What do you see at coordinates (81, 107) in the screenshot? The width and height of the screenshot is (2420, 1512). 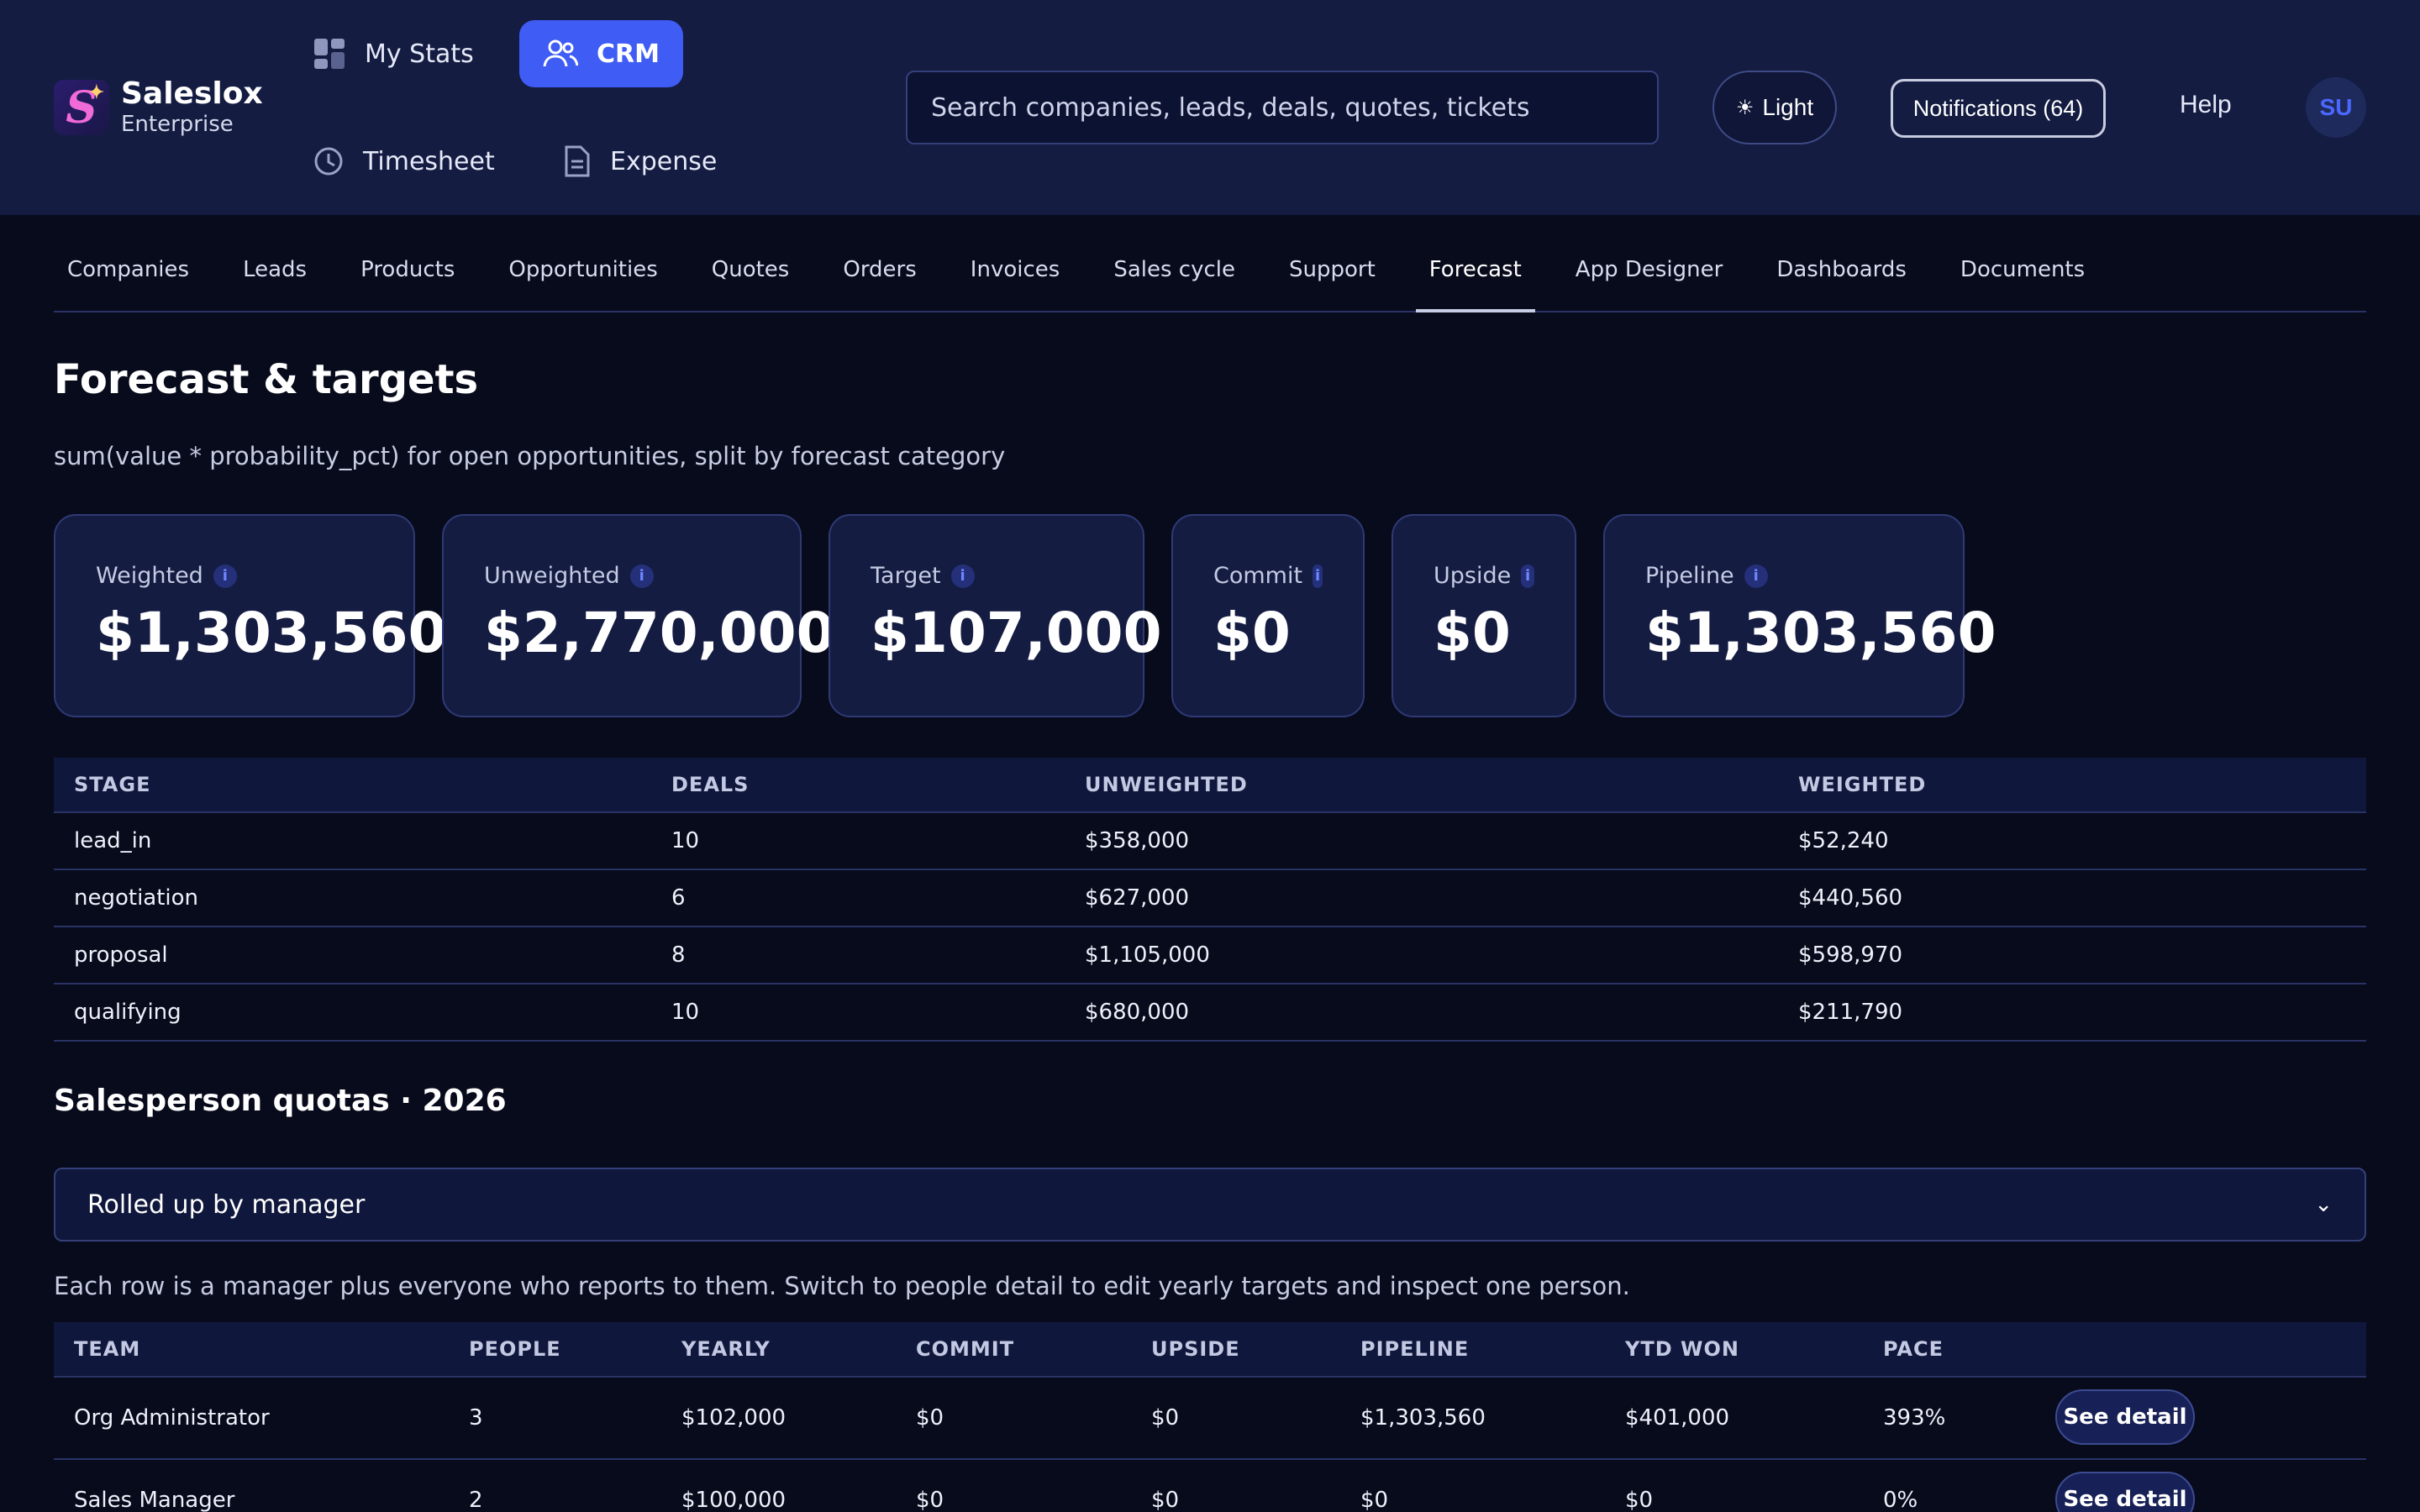 I see `brand-logo: S ✦` at bounding box center [81, 107].